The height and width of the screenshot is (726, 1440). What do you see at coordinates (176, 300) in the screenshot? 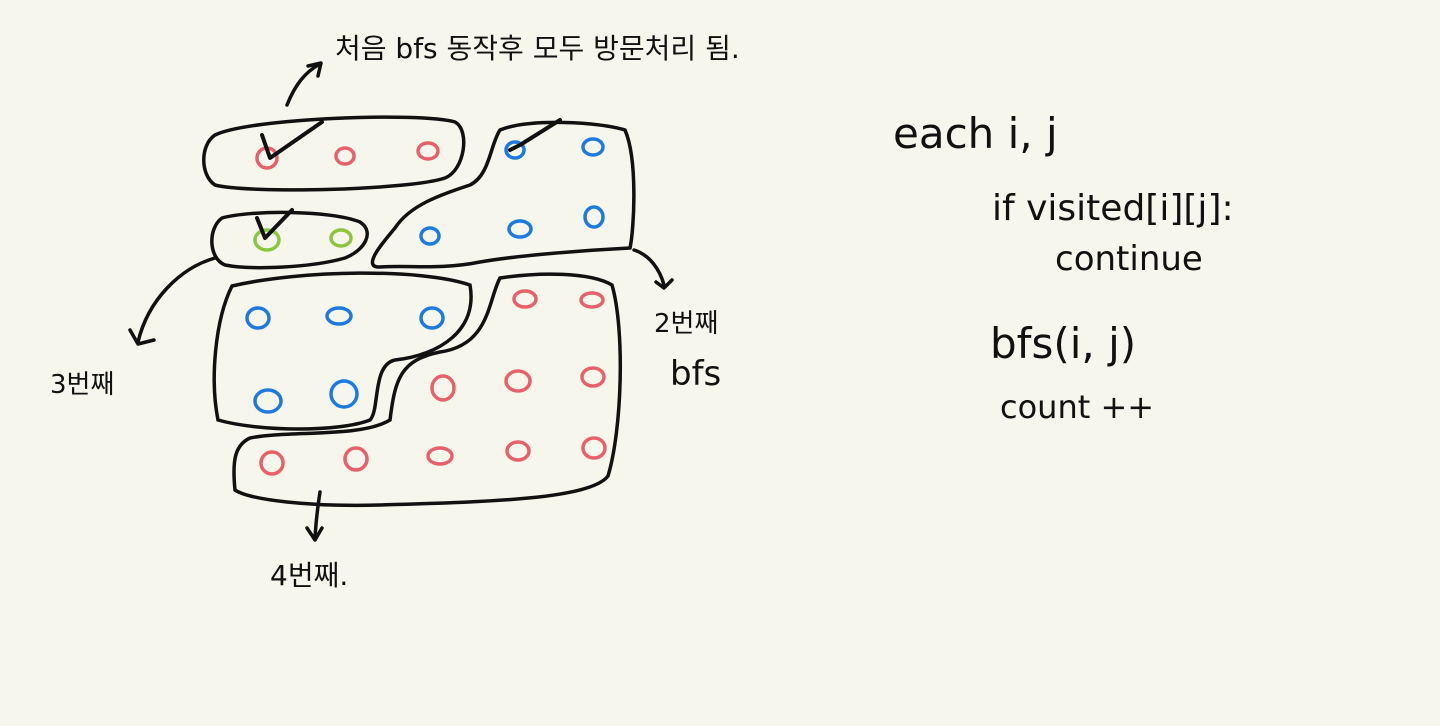
I see `third-bfs-arrow` at bounding box center [176, 300].